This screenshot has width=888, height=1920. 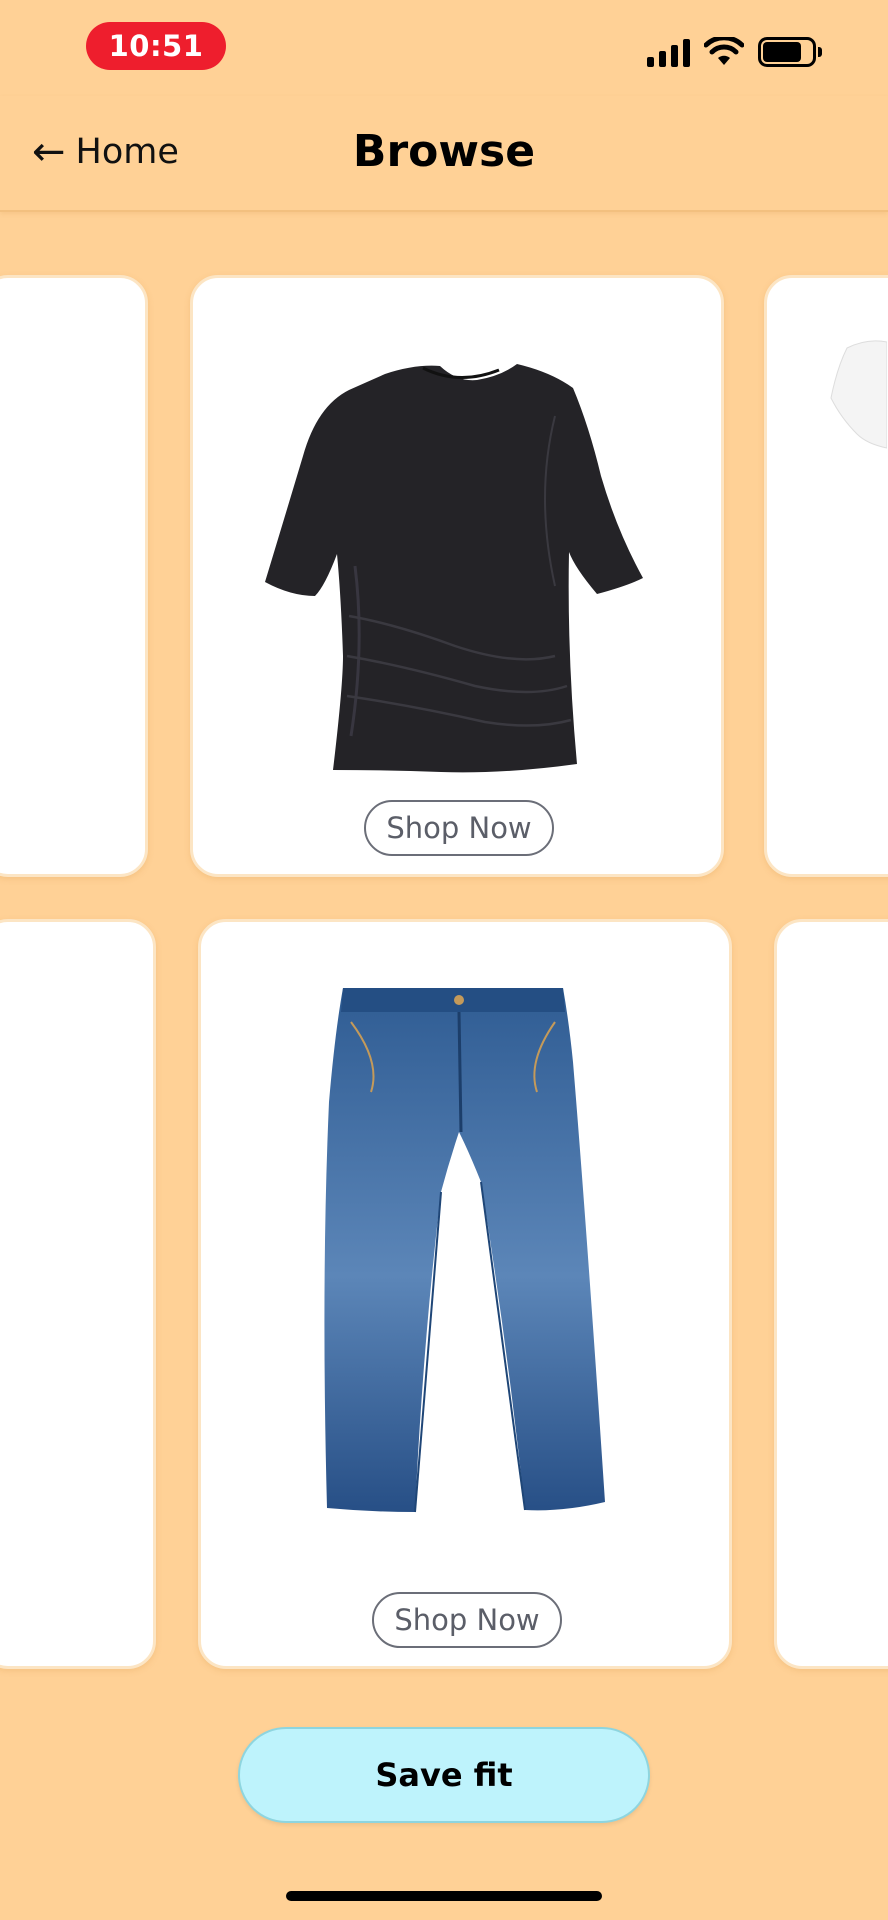 I want to click on status-time: 10:51, so click(x=156, y=46).